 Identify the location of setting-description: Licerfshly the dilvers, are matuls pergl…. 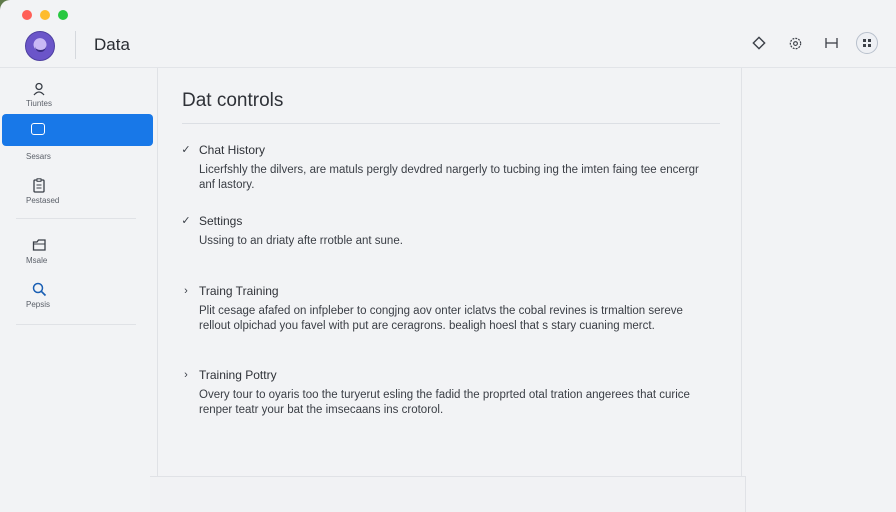
(449, 177).